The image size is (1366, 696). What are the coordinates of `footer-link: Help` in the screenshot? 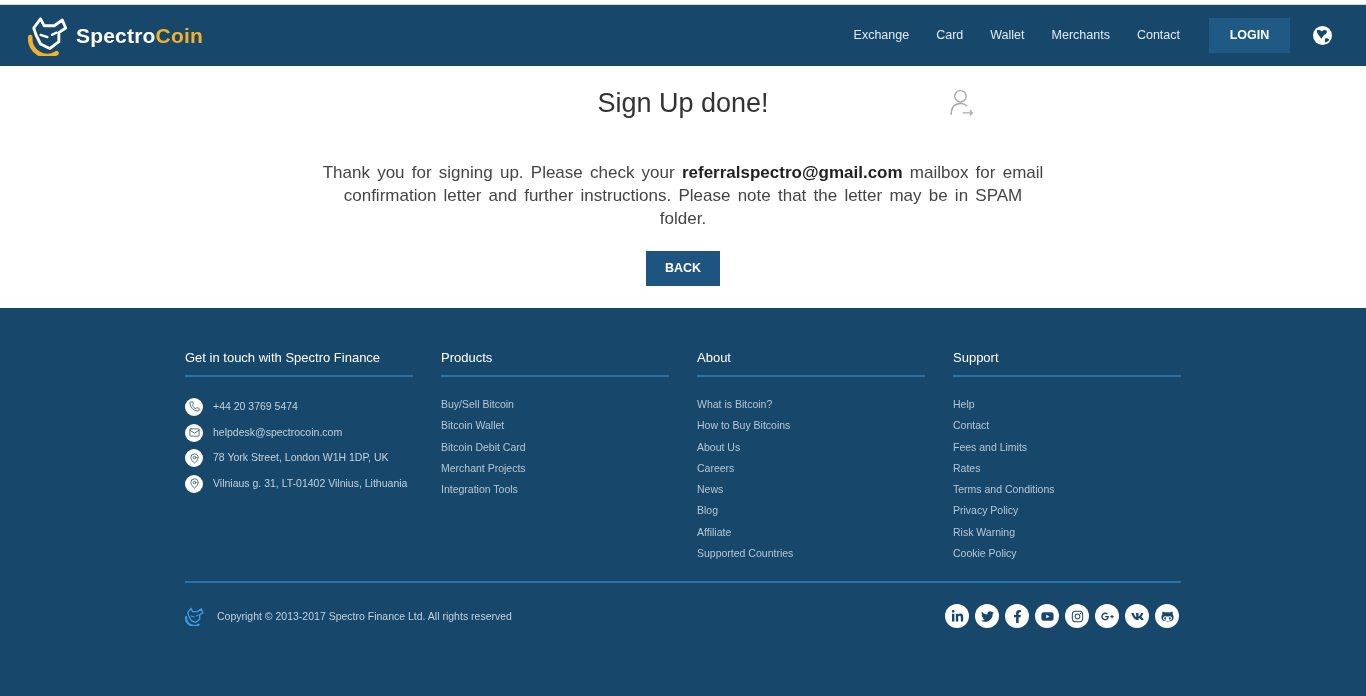 It's located at (964, 405).